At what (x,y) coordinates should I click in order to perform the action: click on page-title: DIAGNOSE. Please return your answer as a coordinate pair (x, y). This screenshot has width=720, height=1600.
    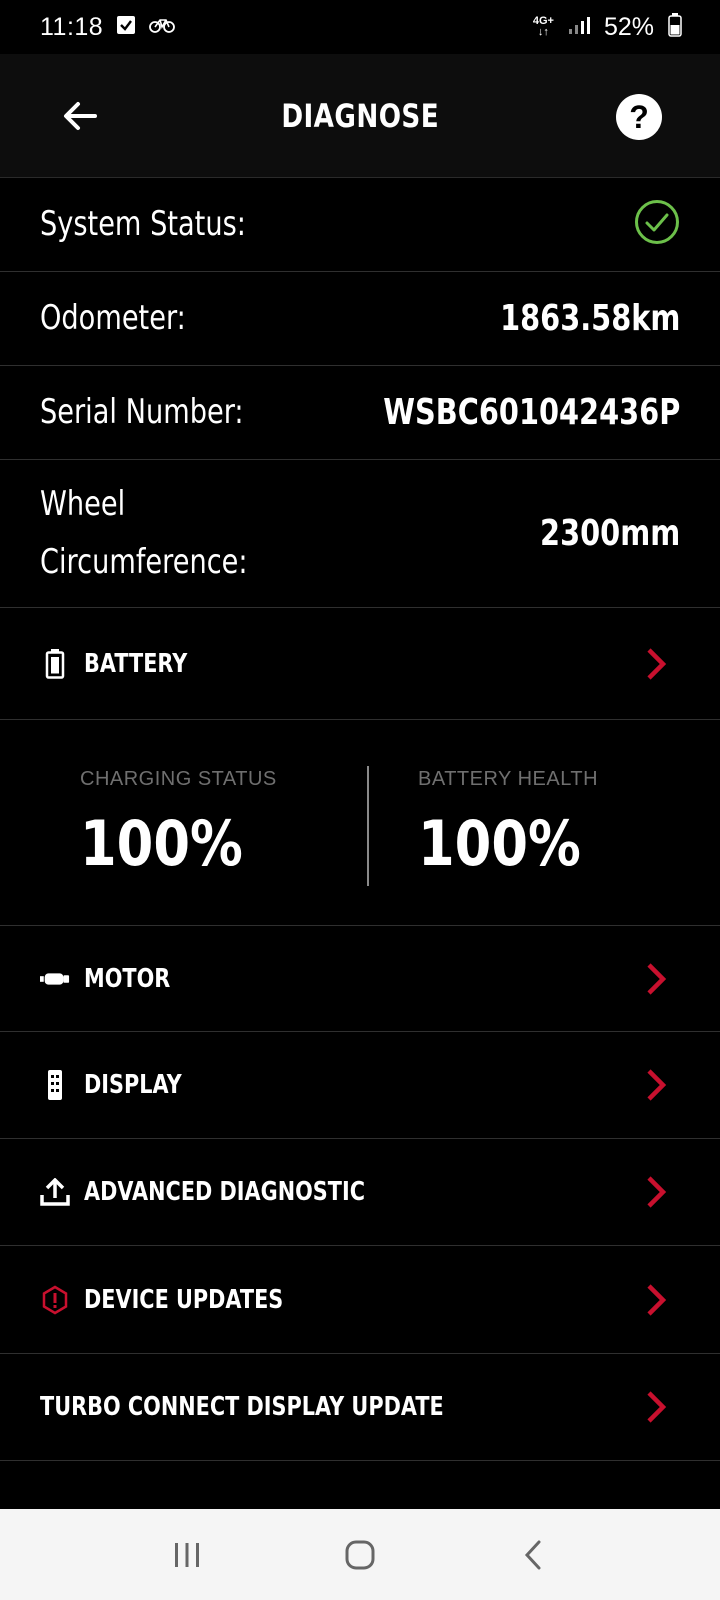
    Looking at the image, I should click on (360, 115).